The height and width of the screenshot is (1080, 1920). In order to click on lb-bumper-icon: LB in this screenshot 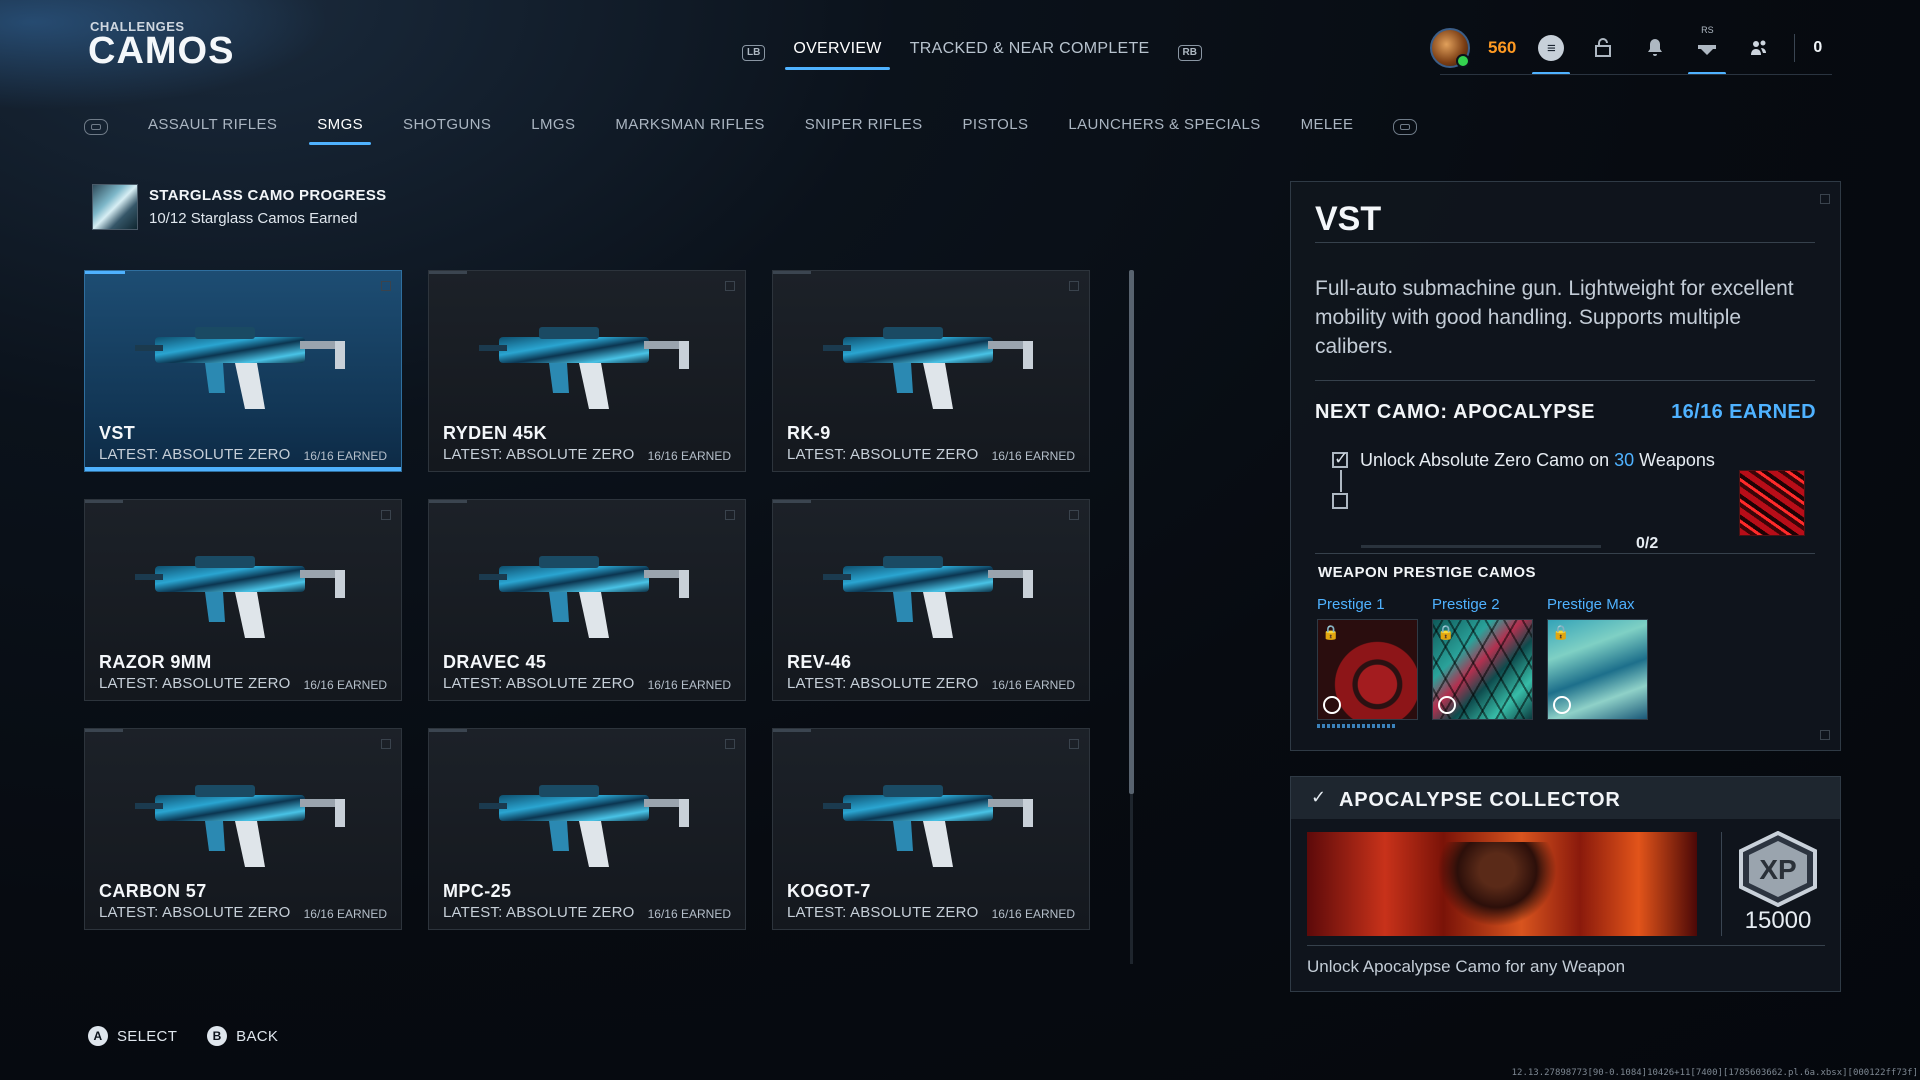, I will do `click(754, 53)`.